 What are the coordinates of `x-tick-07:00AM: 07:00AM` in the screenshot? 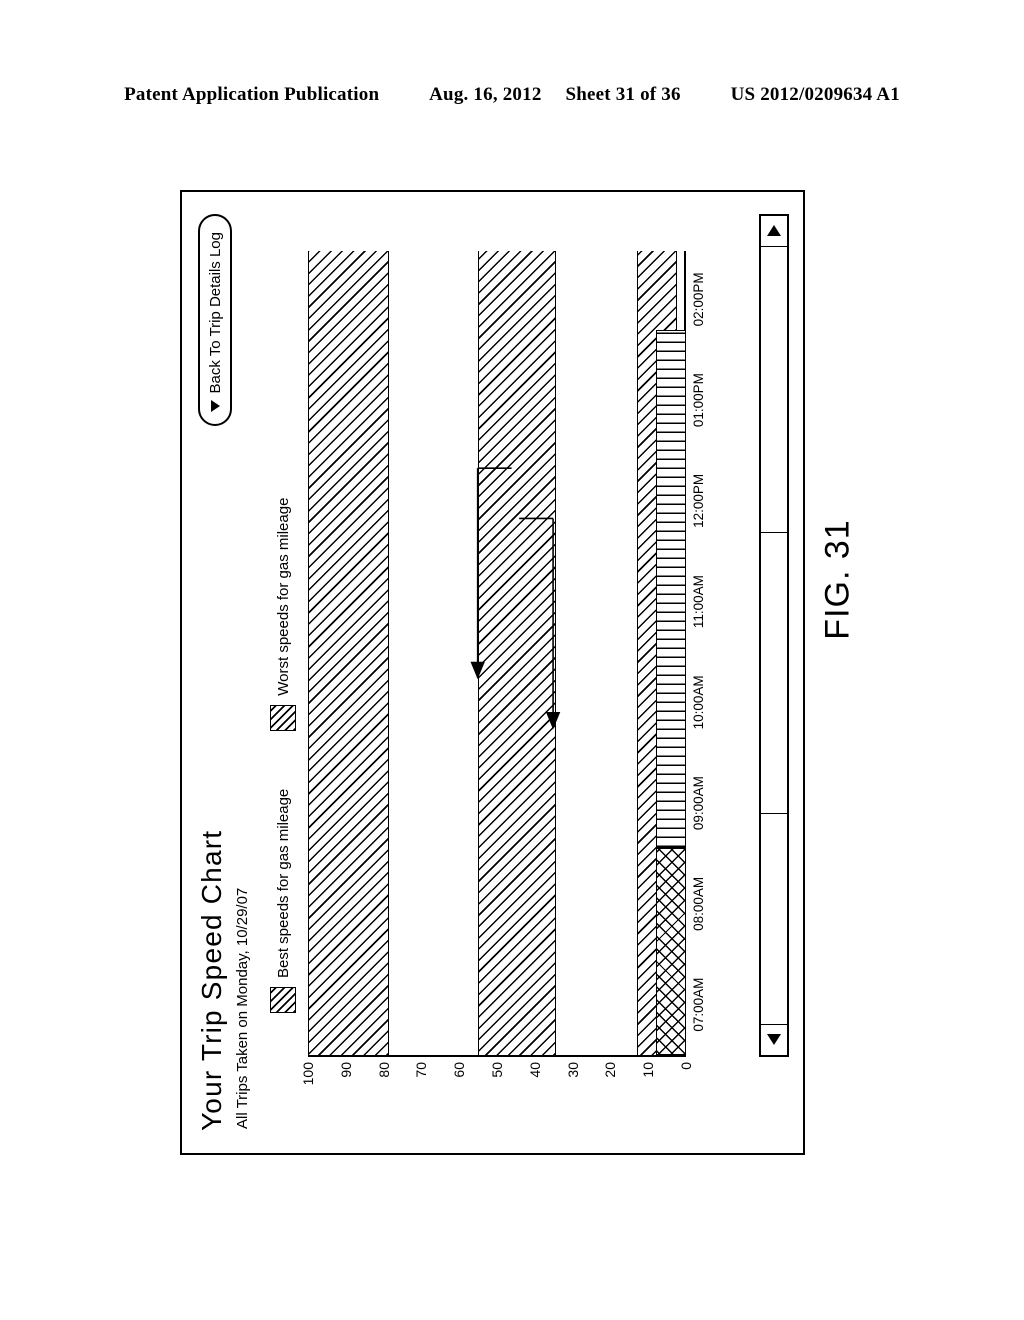 It's located at (698, 1004).